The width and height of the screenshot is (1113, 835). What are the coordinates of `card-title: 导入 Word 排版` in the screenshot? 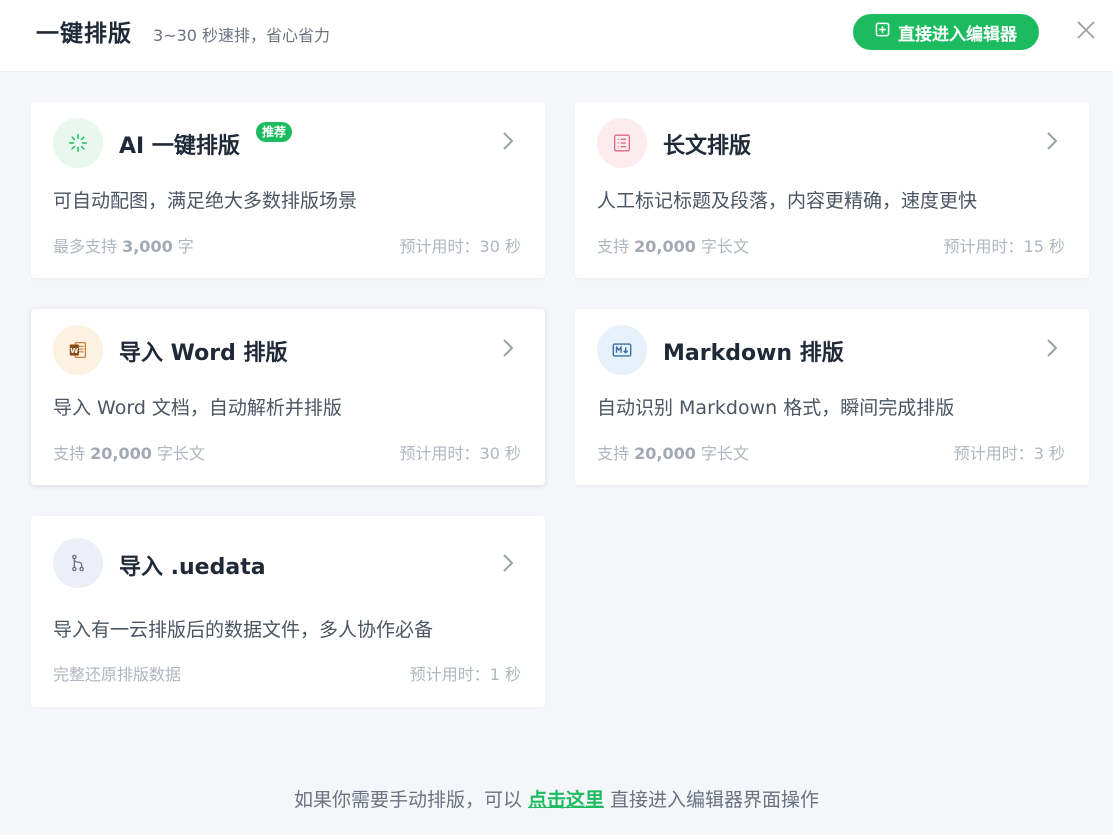 It's located at (203, 353).